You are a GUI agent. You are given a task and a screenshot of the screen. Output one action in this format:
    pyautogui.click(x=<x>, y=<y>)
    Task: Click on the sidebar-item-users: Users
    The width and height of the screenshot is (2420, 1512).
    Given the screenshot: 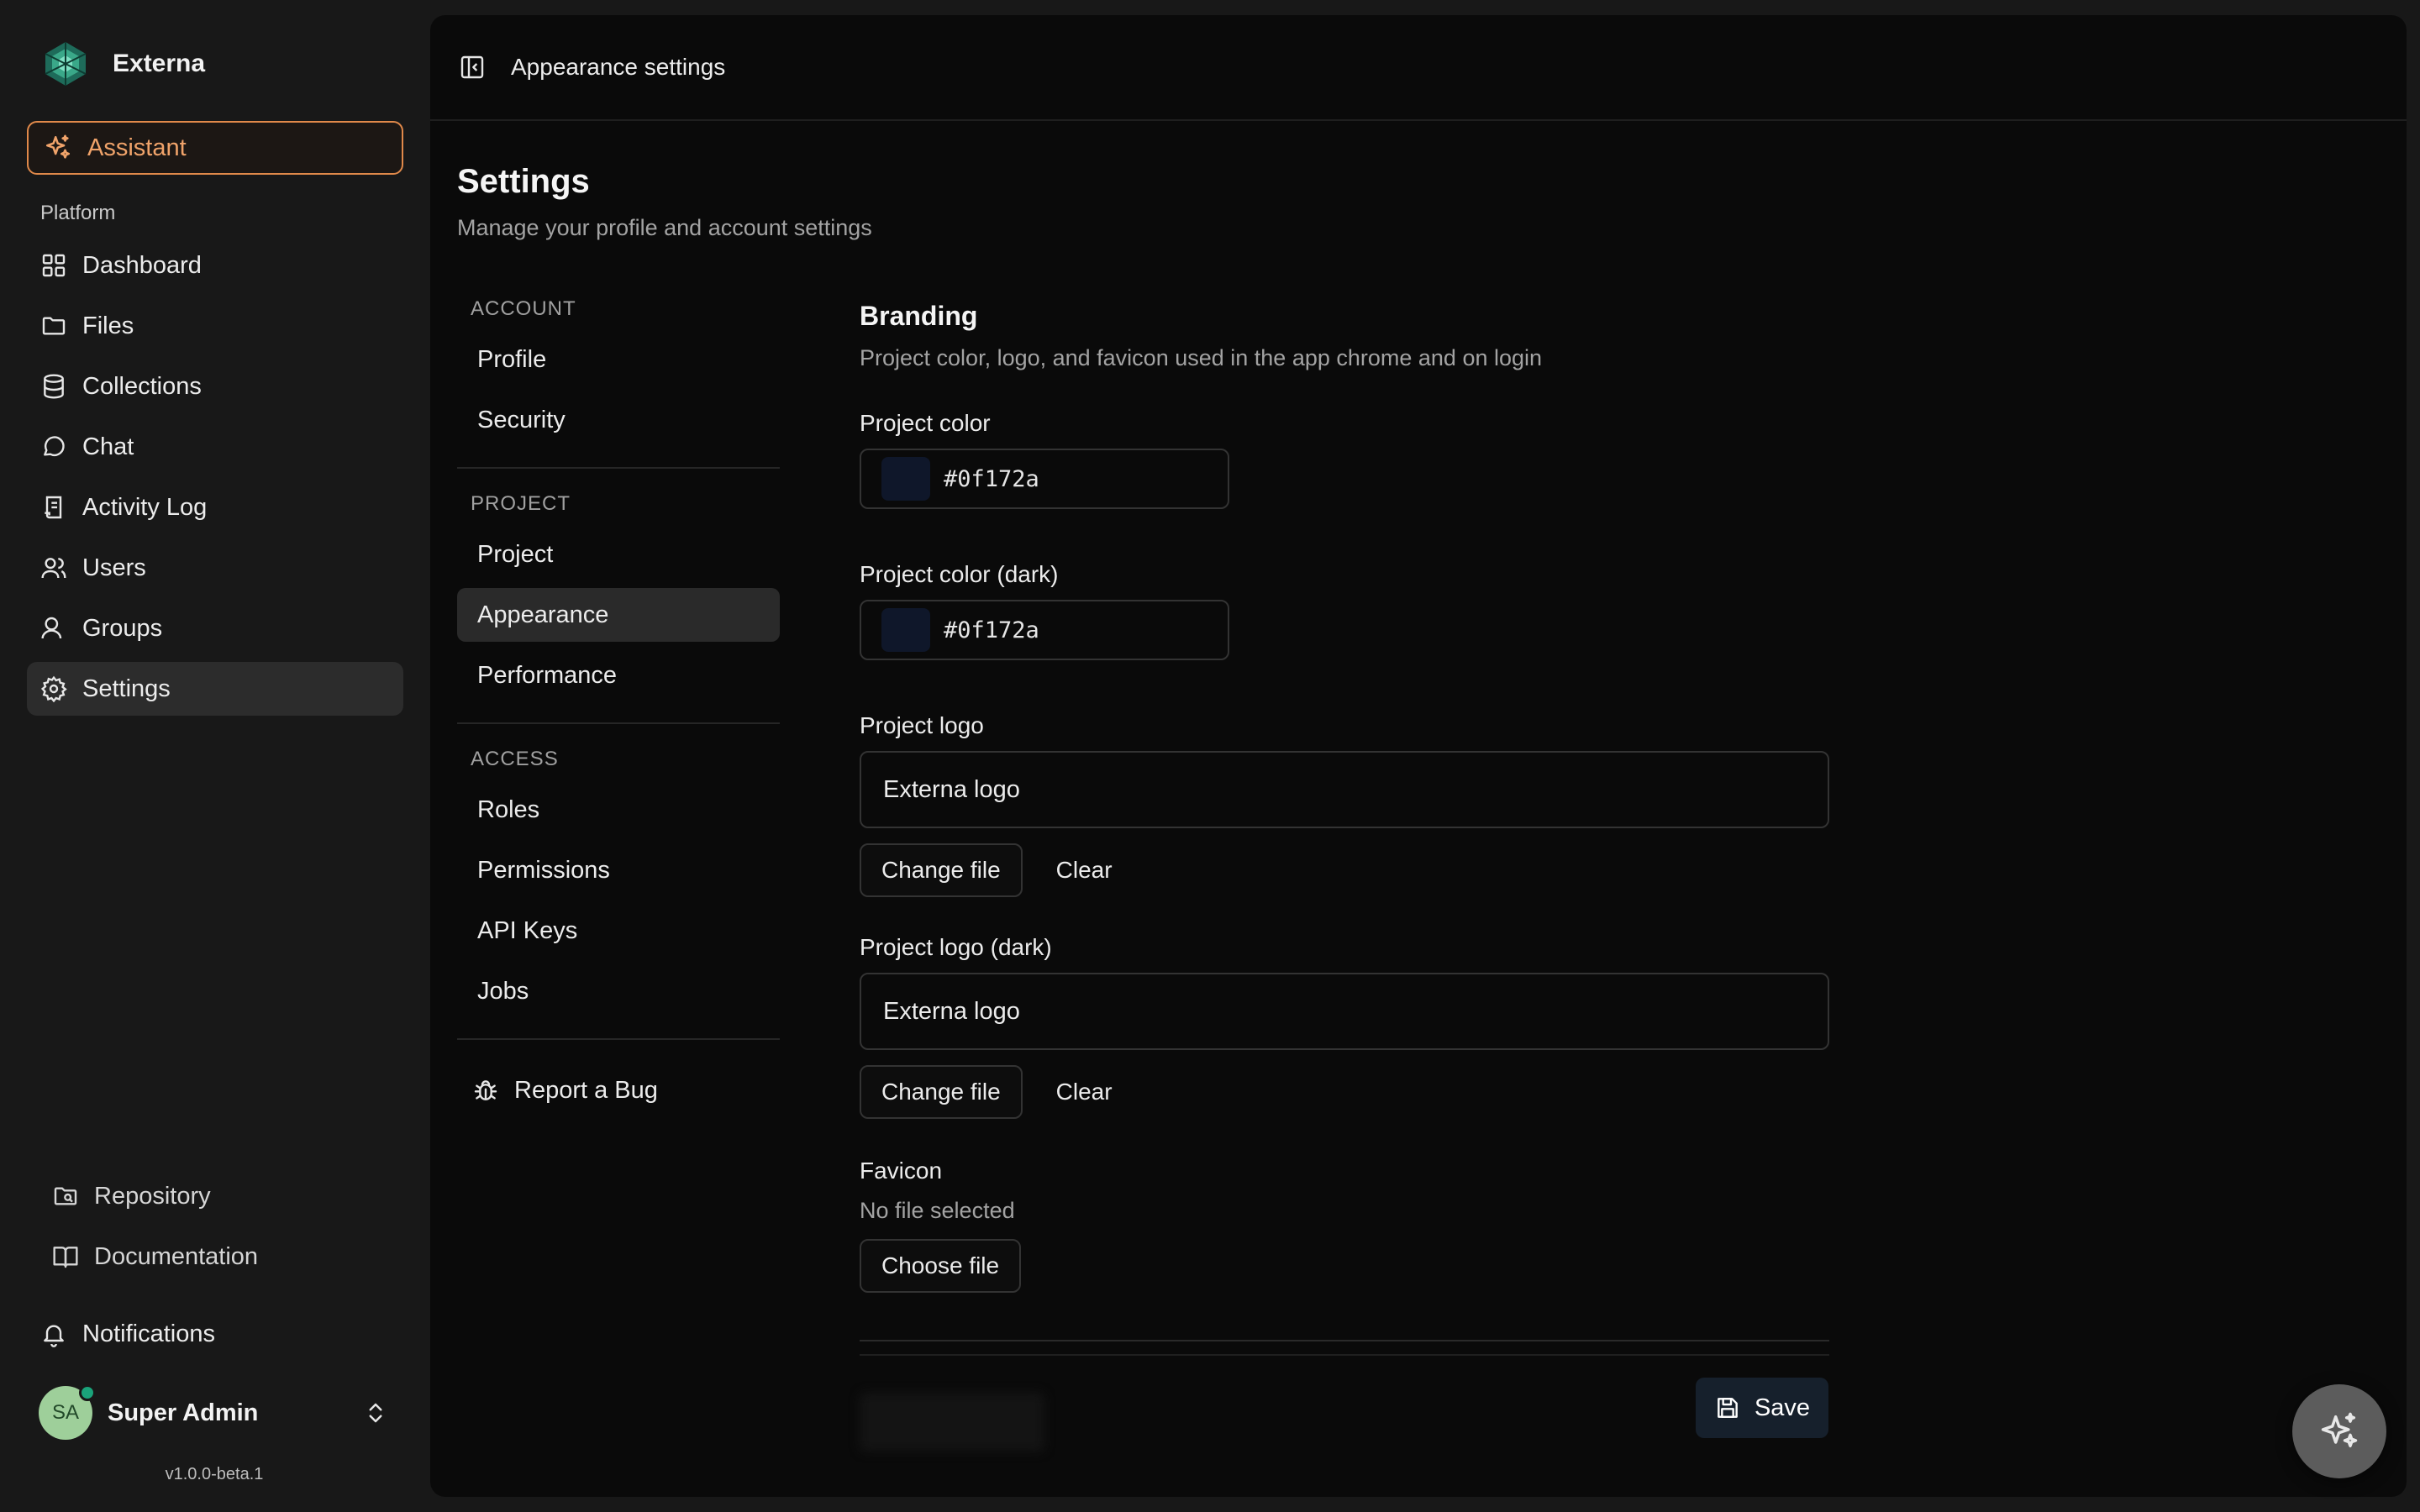 What is the action you would take?
    pyautogui.click(x=215, y=568)
    